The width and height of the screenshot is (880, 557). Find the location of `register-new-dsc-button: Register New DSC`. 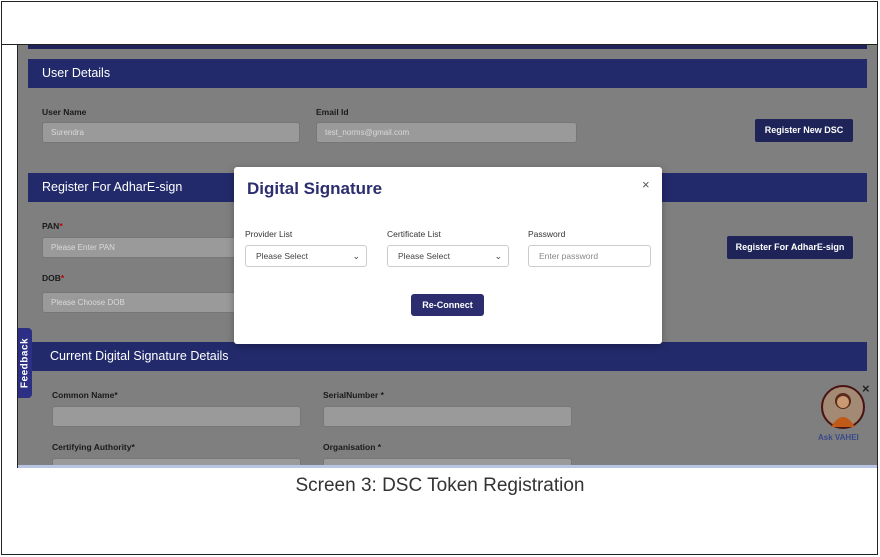

register-new-dsc-button: Register New DSC is located at coordinates (804, 130).